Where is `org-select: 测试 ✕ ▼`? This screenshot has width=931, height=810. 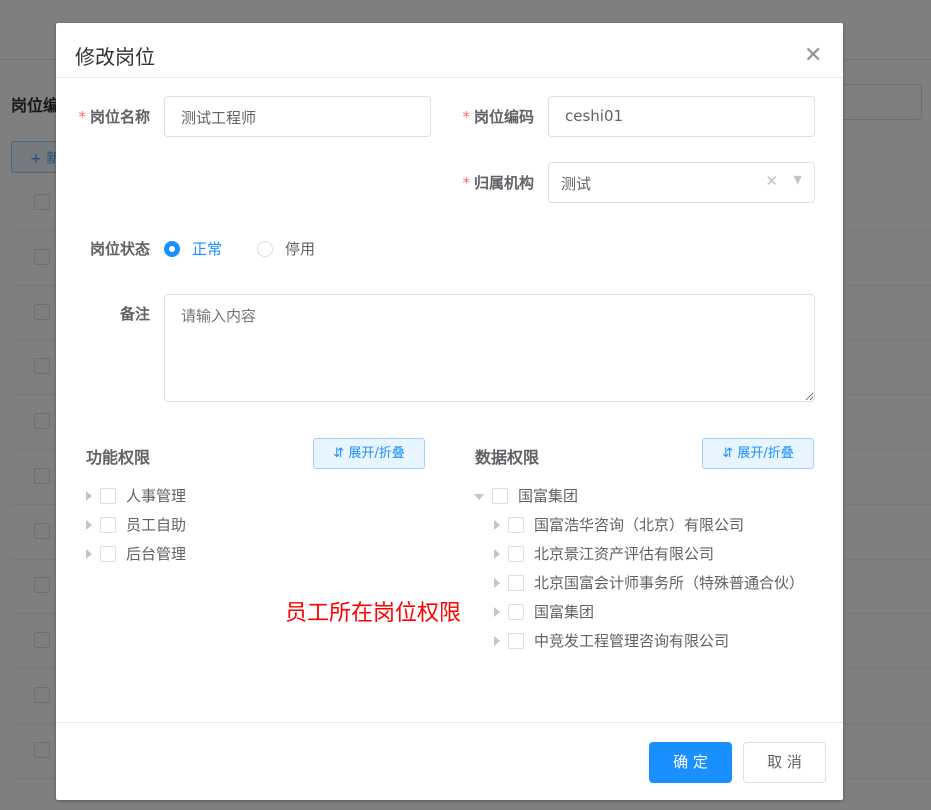 org-select: 测试 ✕ ▼ is located at coordinates (681, 182).